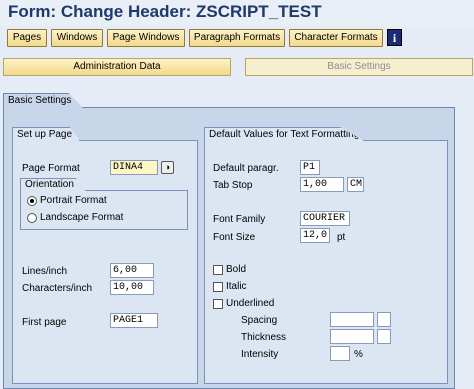 The height and width of the screenshot is (389, 474). Describe the element at coordinates (358, 354) in the screenshot. I see `intensity-unit: %` at that location.